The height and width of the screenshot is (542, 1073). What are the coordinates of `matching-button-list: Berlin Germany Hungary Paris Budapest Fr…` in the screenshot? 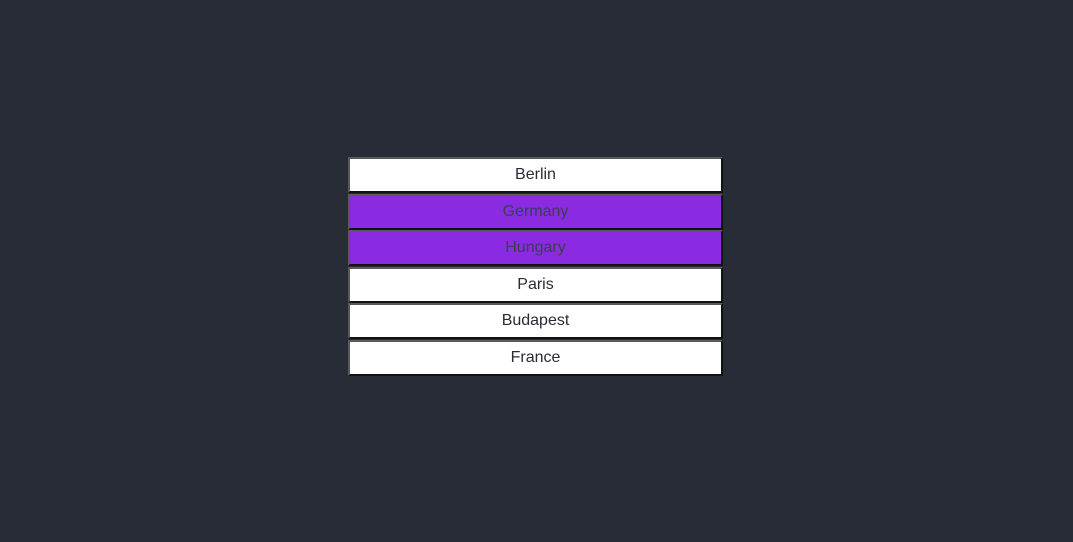 It's located at (535, 267).